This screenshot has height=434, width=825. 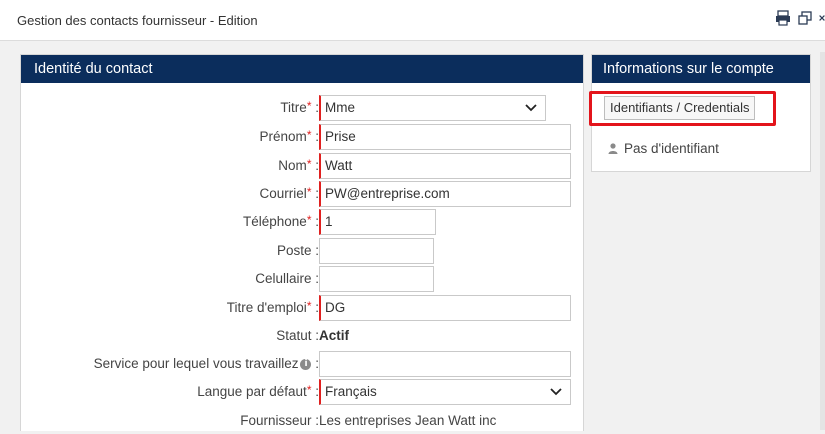 What do you see at coordinates (334, 335) in the screenshot?
I see `statut-value: Actif` at bounding box center [334, 335].